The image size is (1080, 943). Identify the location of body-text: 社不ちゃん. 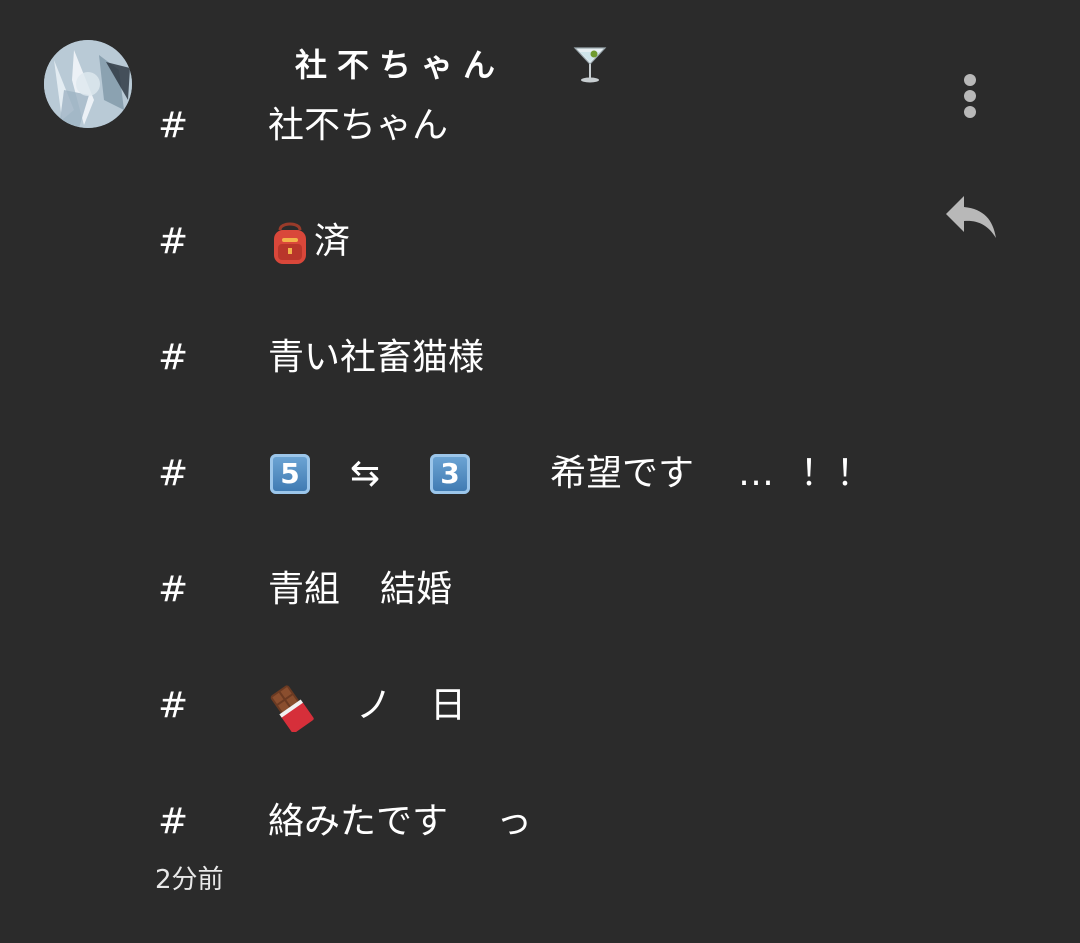
(358, 125).